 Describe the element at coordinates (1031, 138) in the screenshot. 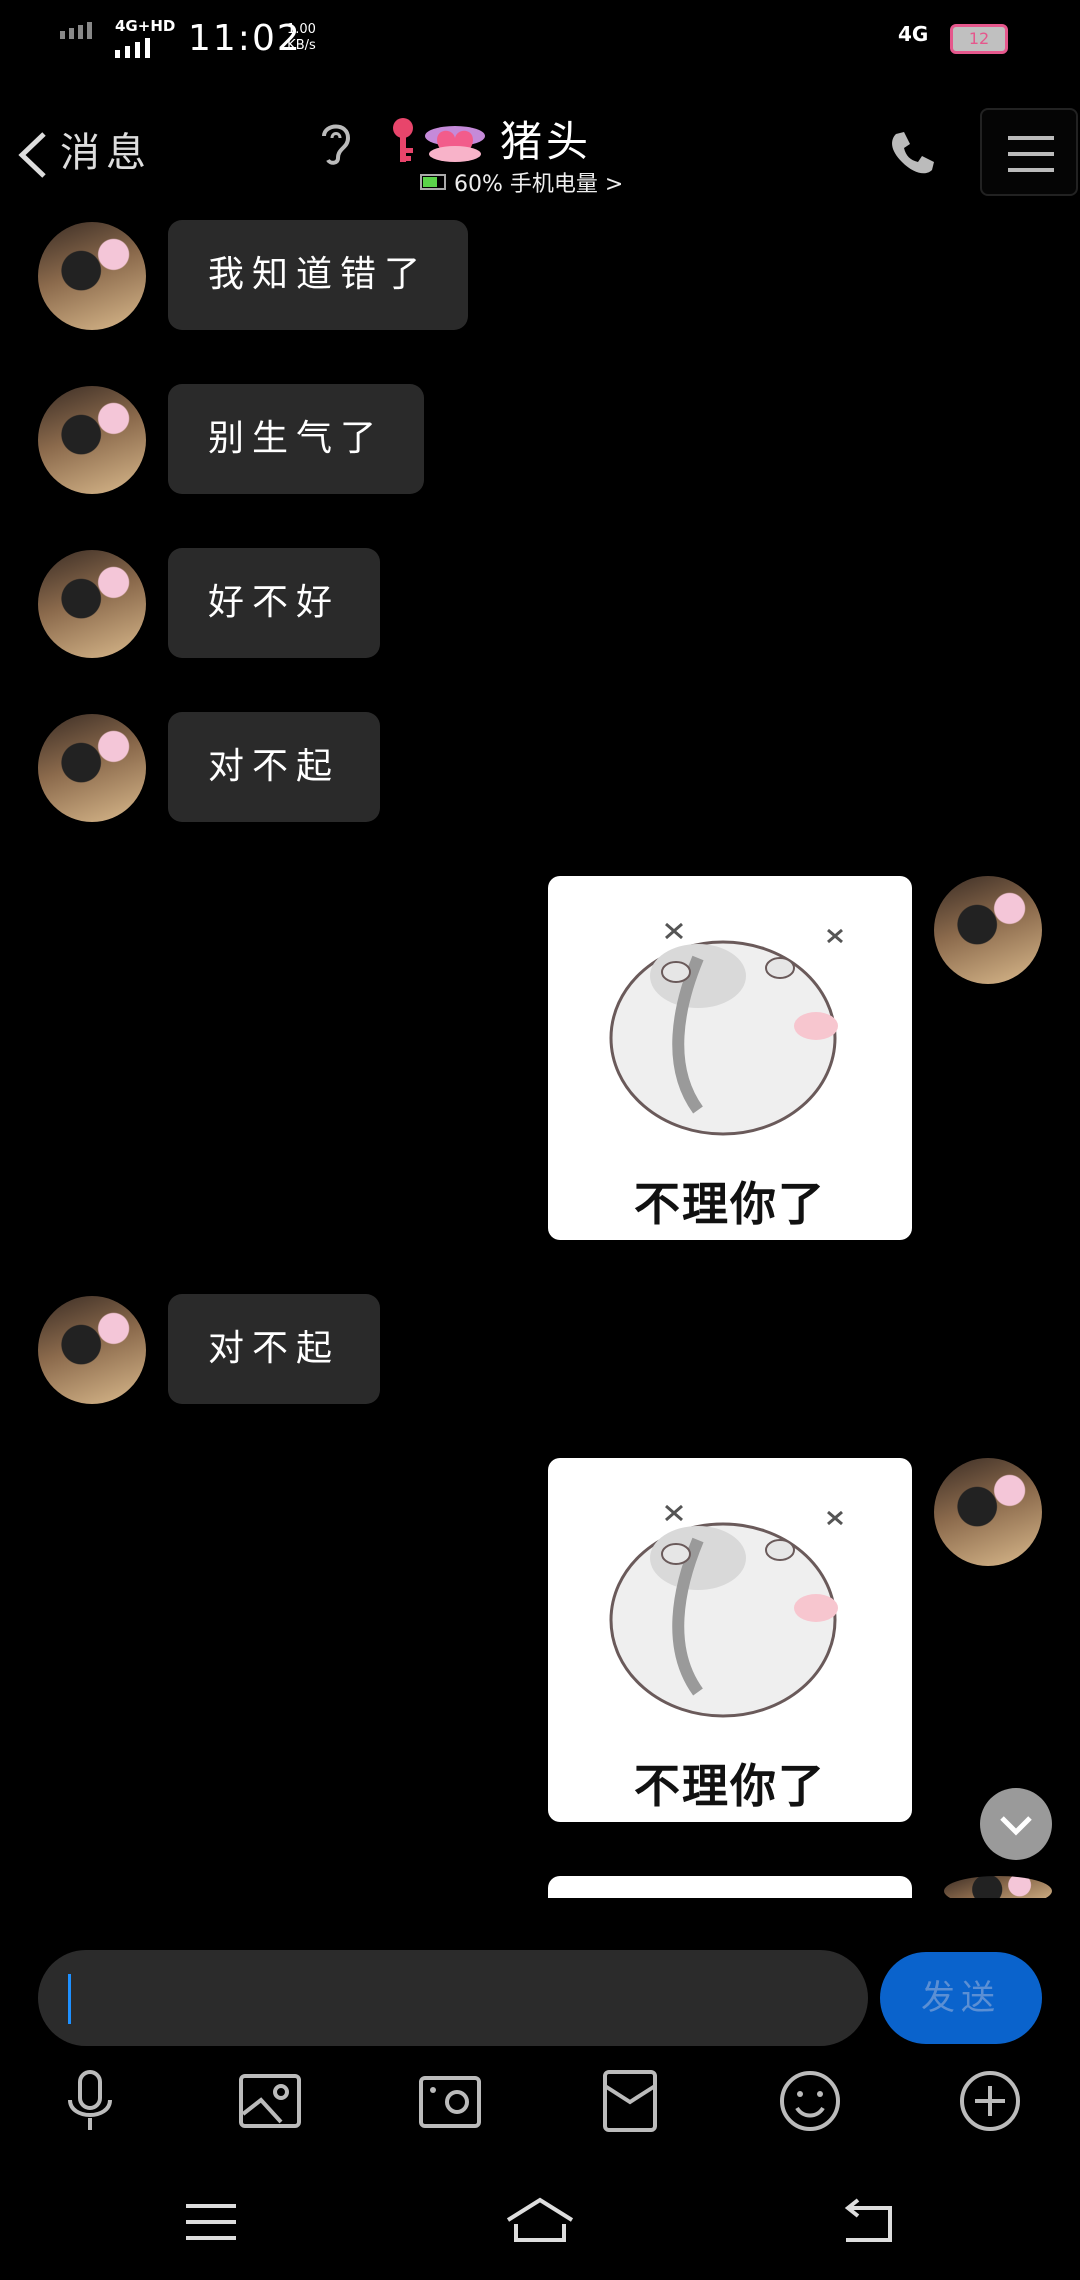

I see `hamburger-icon` at that location.